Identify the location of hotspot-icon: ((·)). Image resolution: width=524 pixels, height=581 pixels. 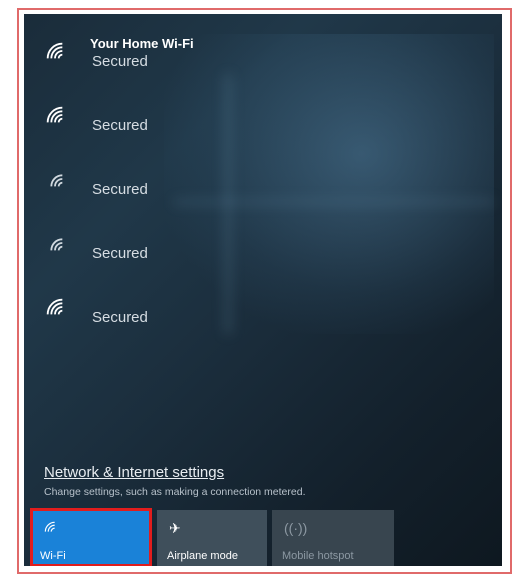
(296, 528).